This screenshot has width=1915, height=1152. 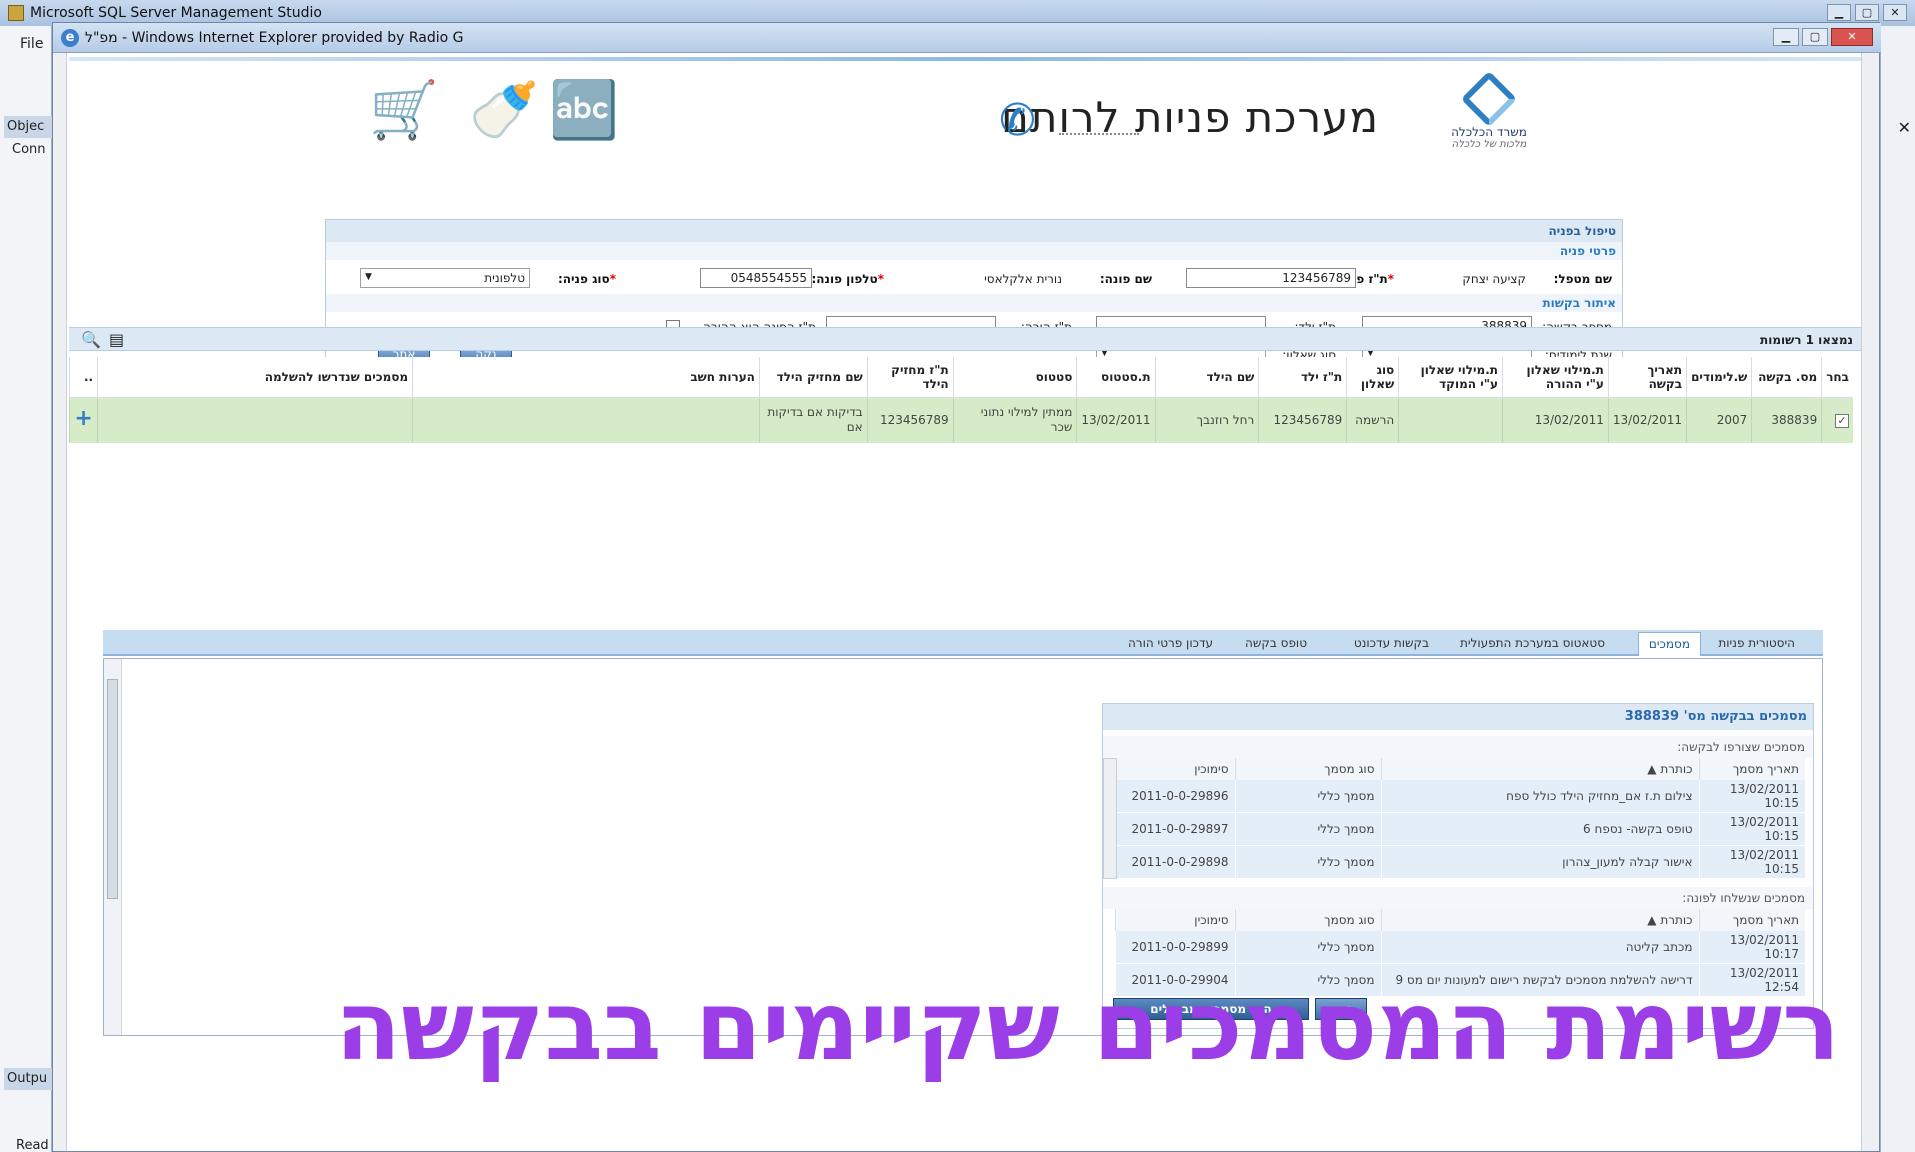 I want to click on row-select-cell: ✓, so click(x=1837, y=420).